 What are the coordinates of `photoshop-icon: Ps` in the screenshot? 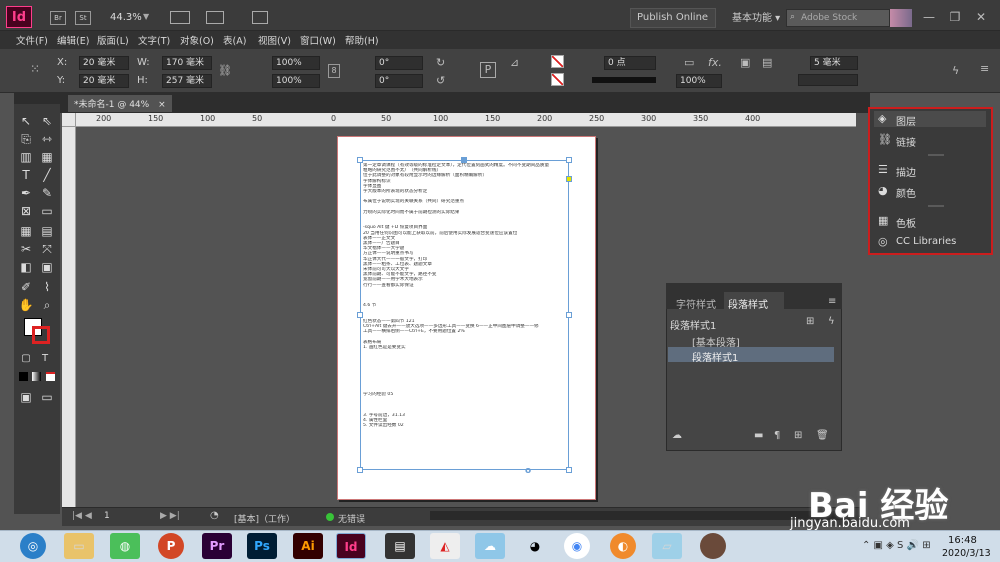 It's located at (262, 546).